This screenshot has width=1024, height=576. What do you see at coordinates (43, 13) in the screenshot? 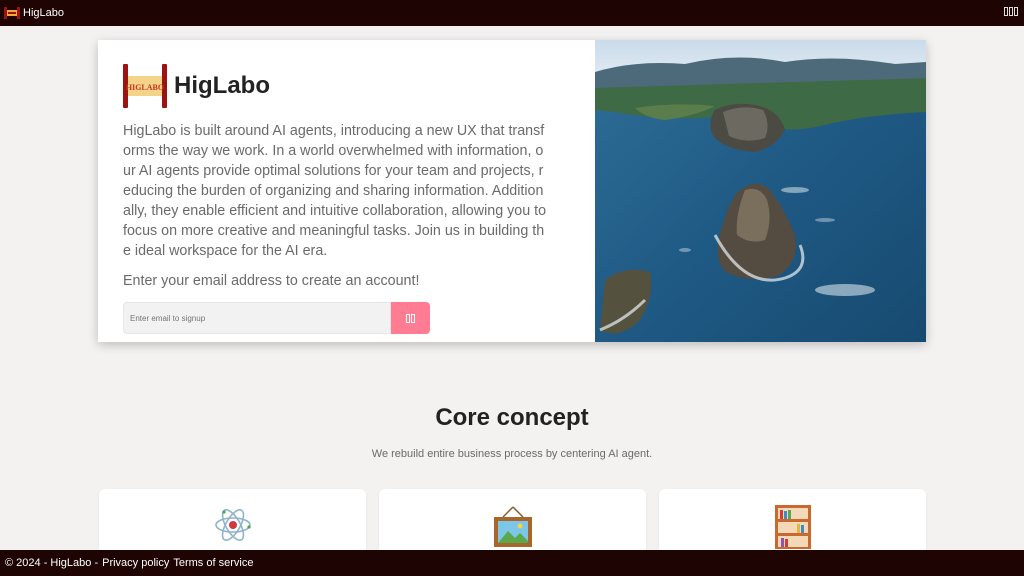
I see `brand-name: HigLabo` at bounding box center [43, 13].